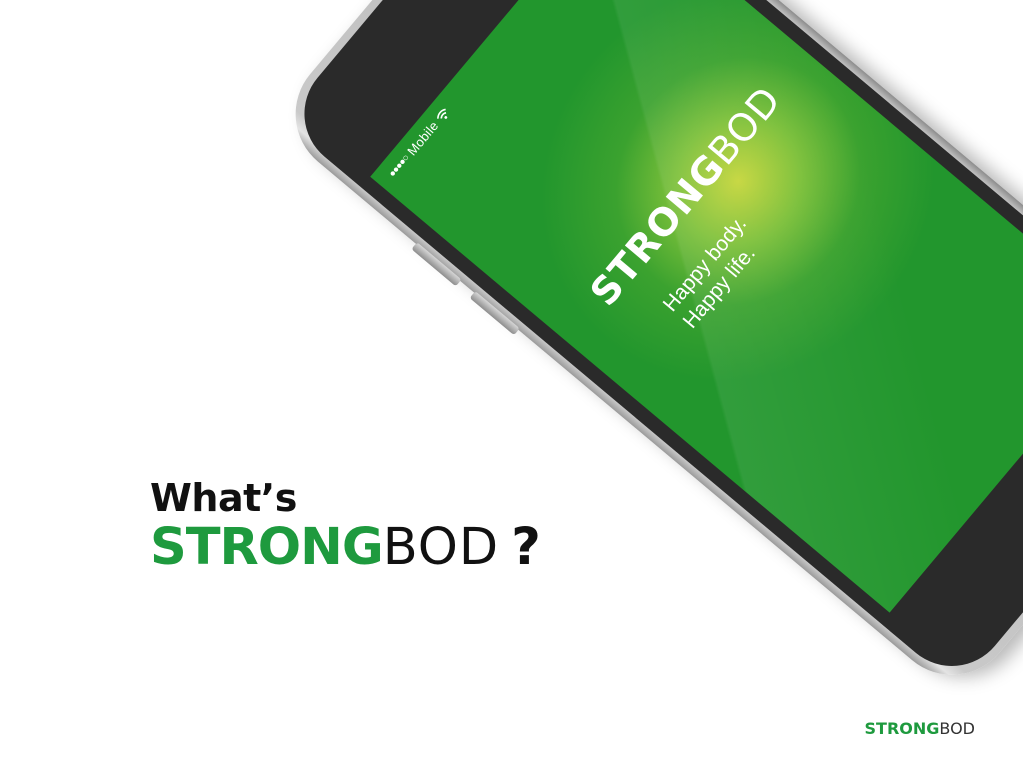 The image size is (1023, 766). Describe the element at coordinates (902, 728) in the screenshot. I see `footer-logo-strong: STRONG` at that location.